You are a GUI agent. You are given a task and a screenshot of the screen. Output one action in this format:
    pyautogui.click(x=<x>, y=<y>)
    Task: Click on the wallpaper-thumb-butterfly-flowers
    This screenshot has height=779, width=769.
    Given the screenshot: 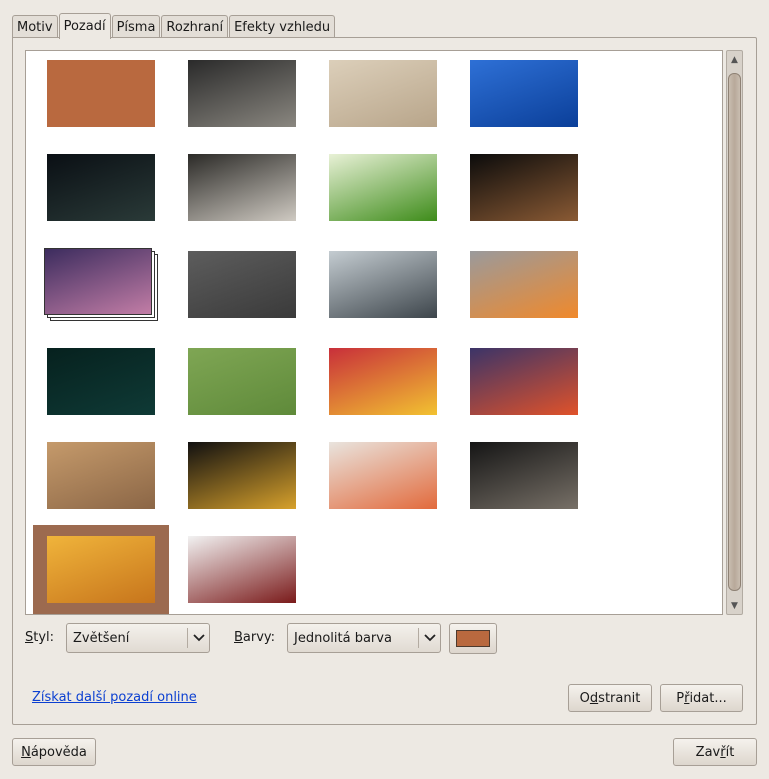 What is the action you would take?
    pyautogui.click(x=383, y=93)
    